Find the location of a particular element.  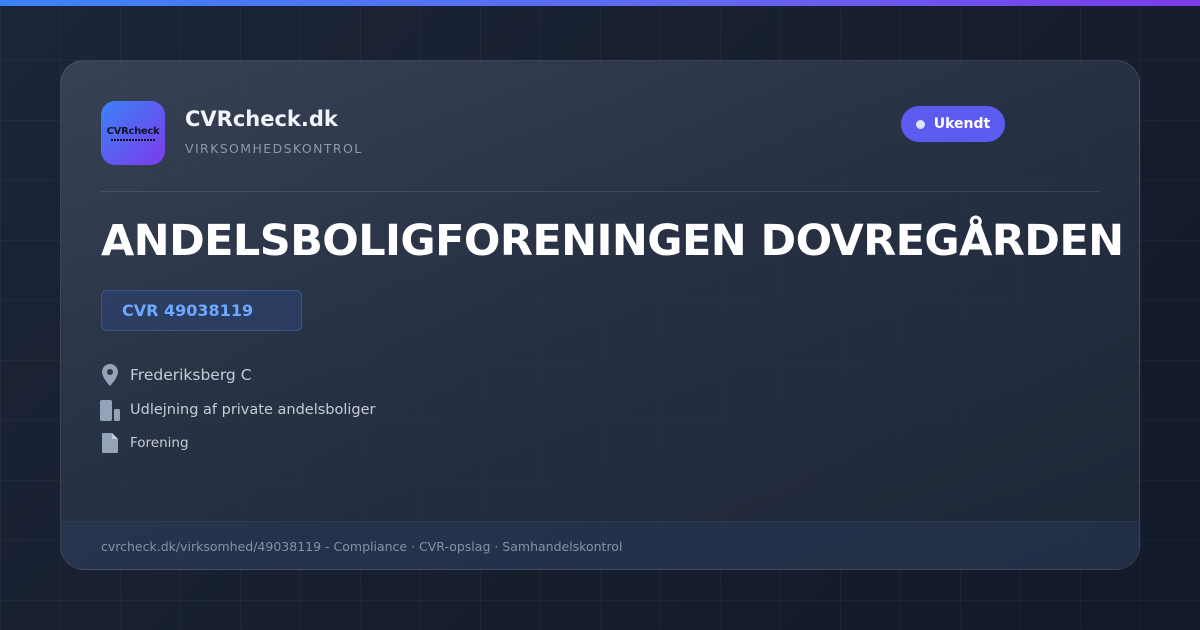

brand-logo: CVRcheck is located at coordinates (133, 133).